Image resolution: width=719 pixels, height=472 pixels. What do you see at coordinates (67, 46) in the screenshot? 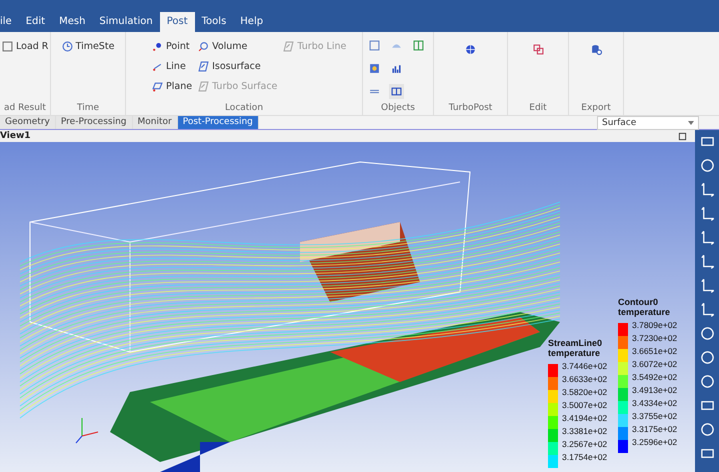
I see `clock-icon` at bounding box center [67, 46].